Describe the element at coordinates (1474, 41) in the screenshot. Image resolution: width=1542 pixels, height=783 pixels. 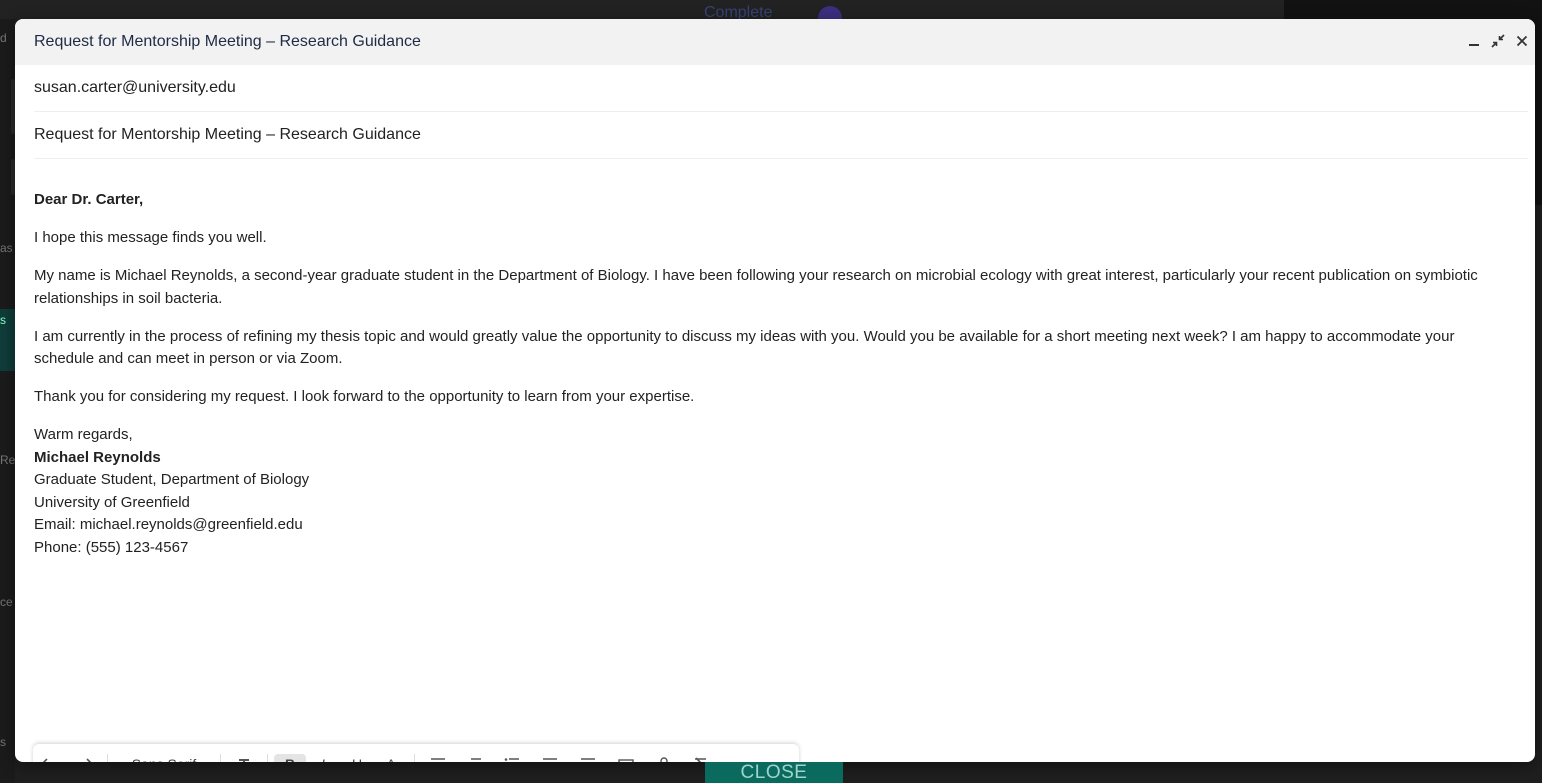
I see `minimize-icon` at that location.